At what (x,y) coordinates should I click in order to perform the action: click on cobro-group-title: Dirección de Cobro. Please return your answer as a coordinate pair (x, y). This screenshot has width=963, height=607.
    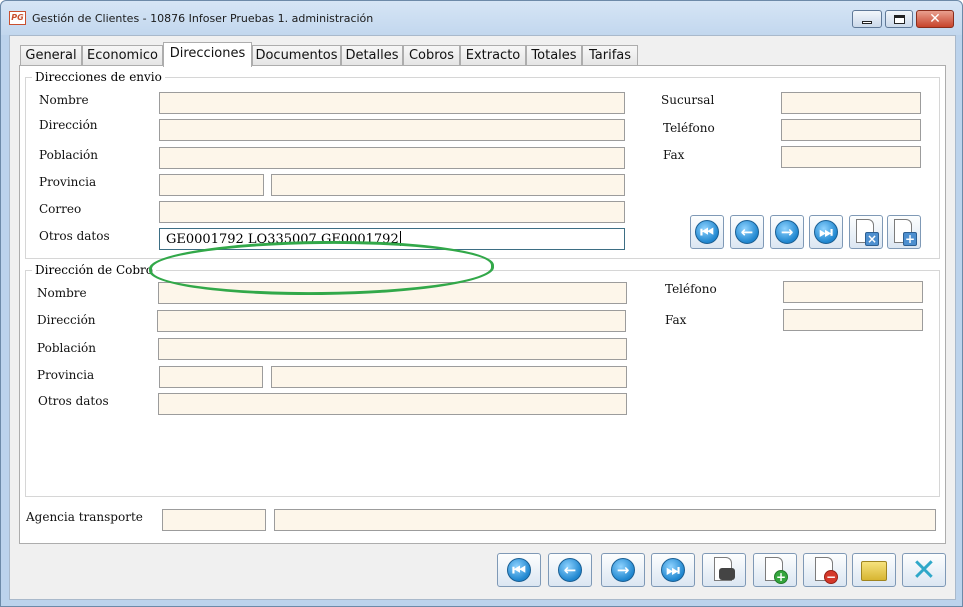
    Looking at the image, I should click on (94, 270).